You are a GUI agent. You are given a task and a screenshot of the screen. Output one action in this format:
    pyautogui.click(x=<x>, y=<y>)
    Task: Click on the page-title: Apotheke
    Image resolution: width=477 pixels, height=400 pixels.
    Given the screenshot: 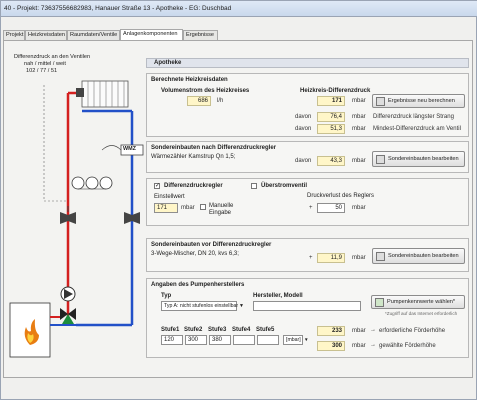 What is the action you would take?
    pyautogui.click(x=168, y=63)
    